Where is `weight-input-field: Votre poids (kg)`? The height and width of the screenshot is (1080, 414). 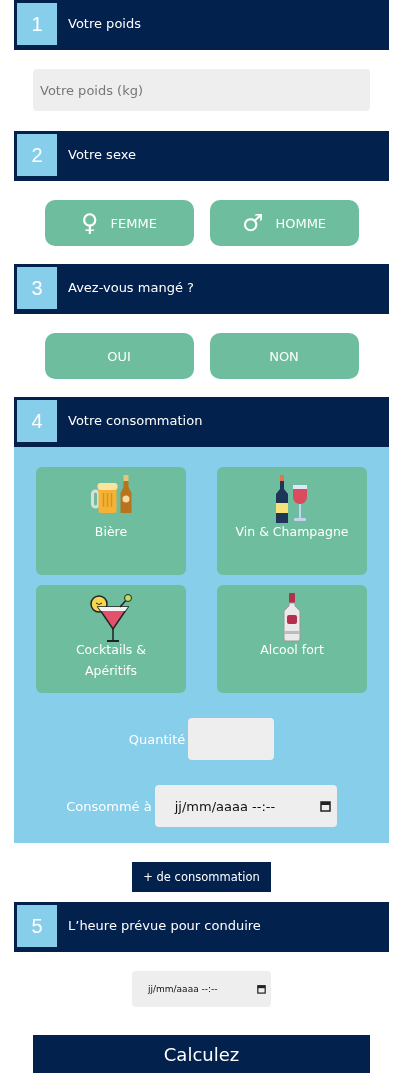 weight-input-field: Votre poids (kg) is located at coordinates (201, 90).